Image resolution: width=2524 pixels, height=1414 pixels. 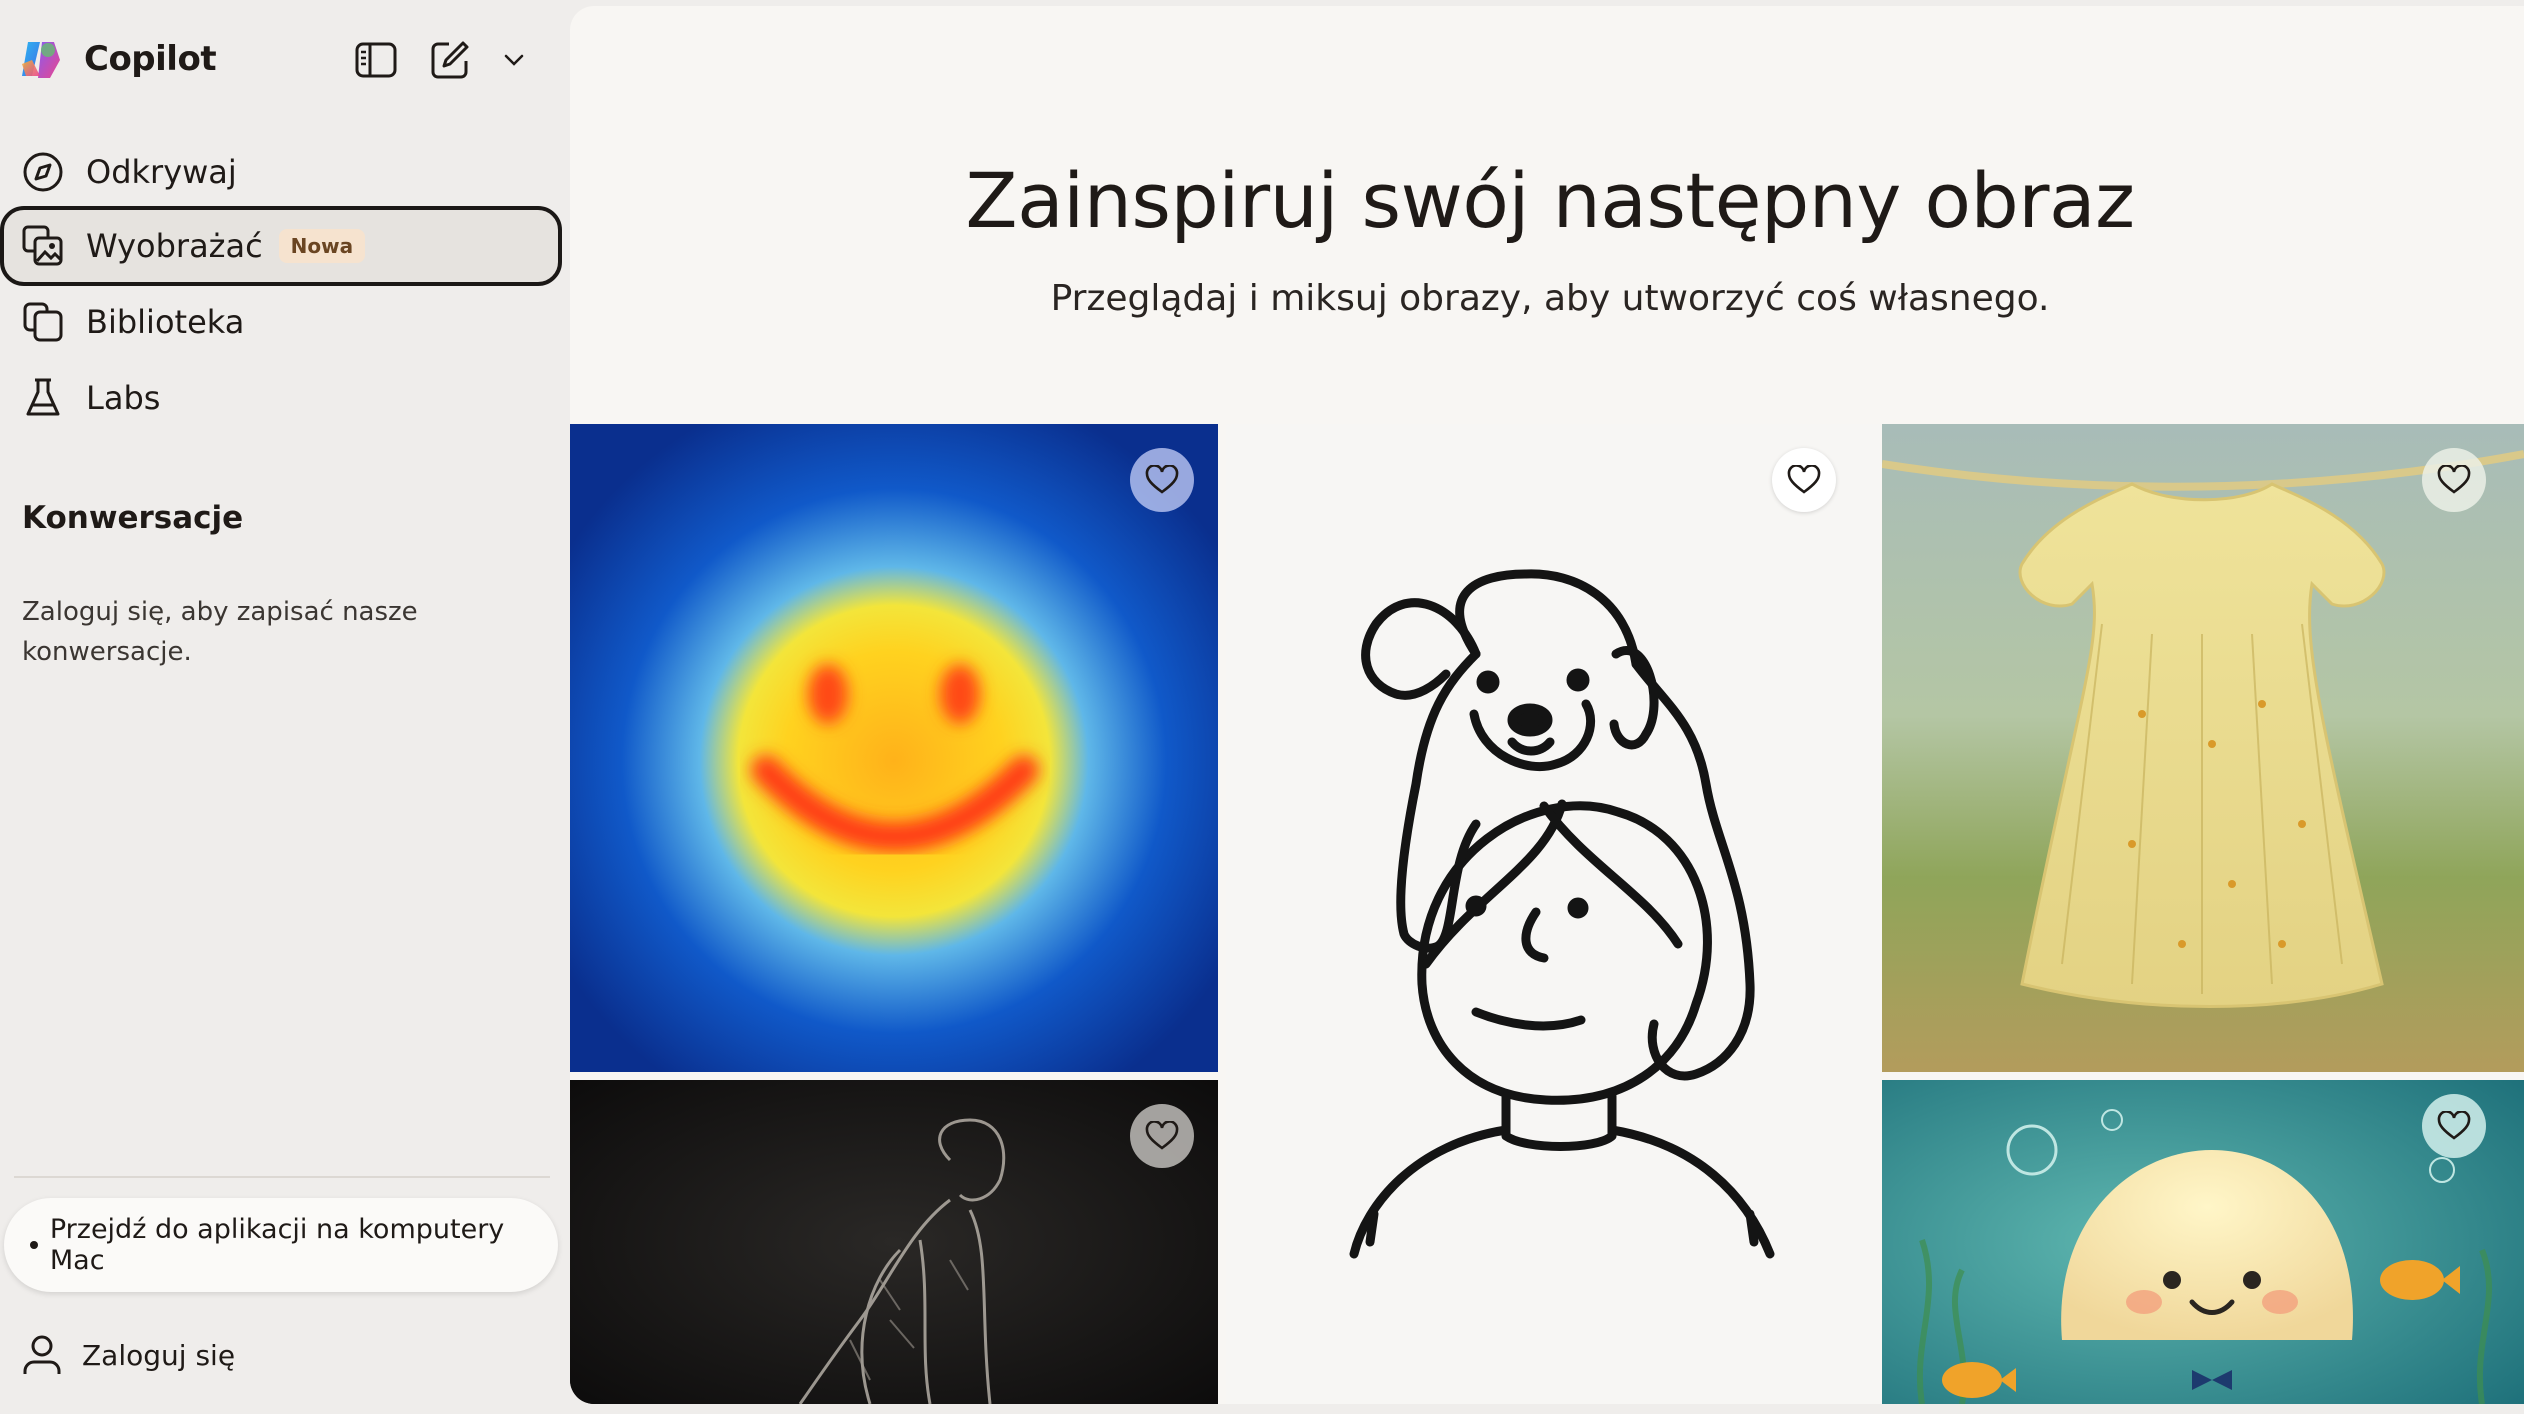 What do you see at coordinates (281, 172) in the screenshot?
I see `nav-item-discover: Odkrywaj` at bounding box center [281, 172].